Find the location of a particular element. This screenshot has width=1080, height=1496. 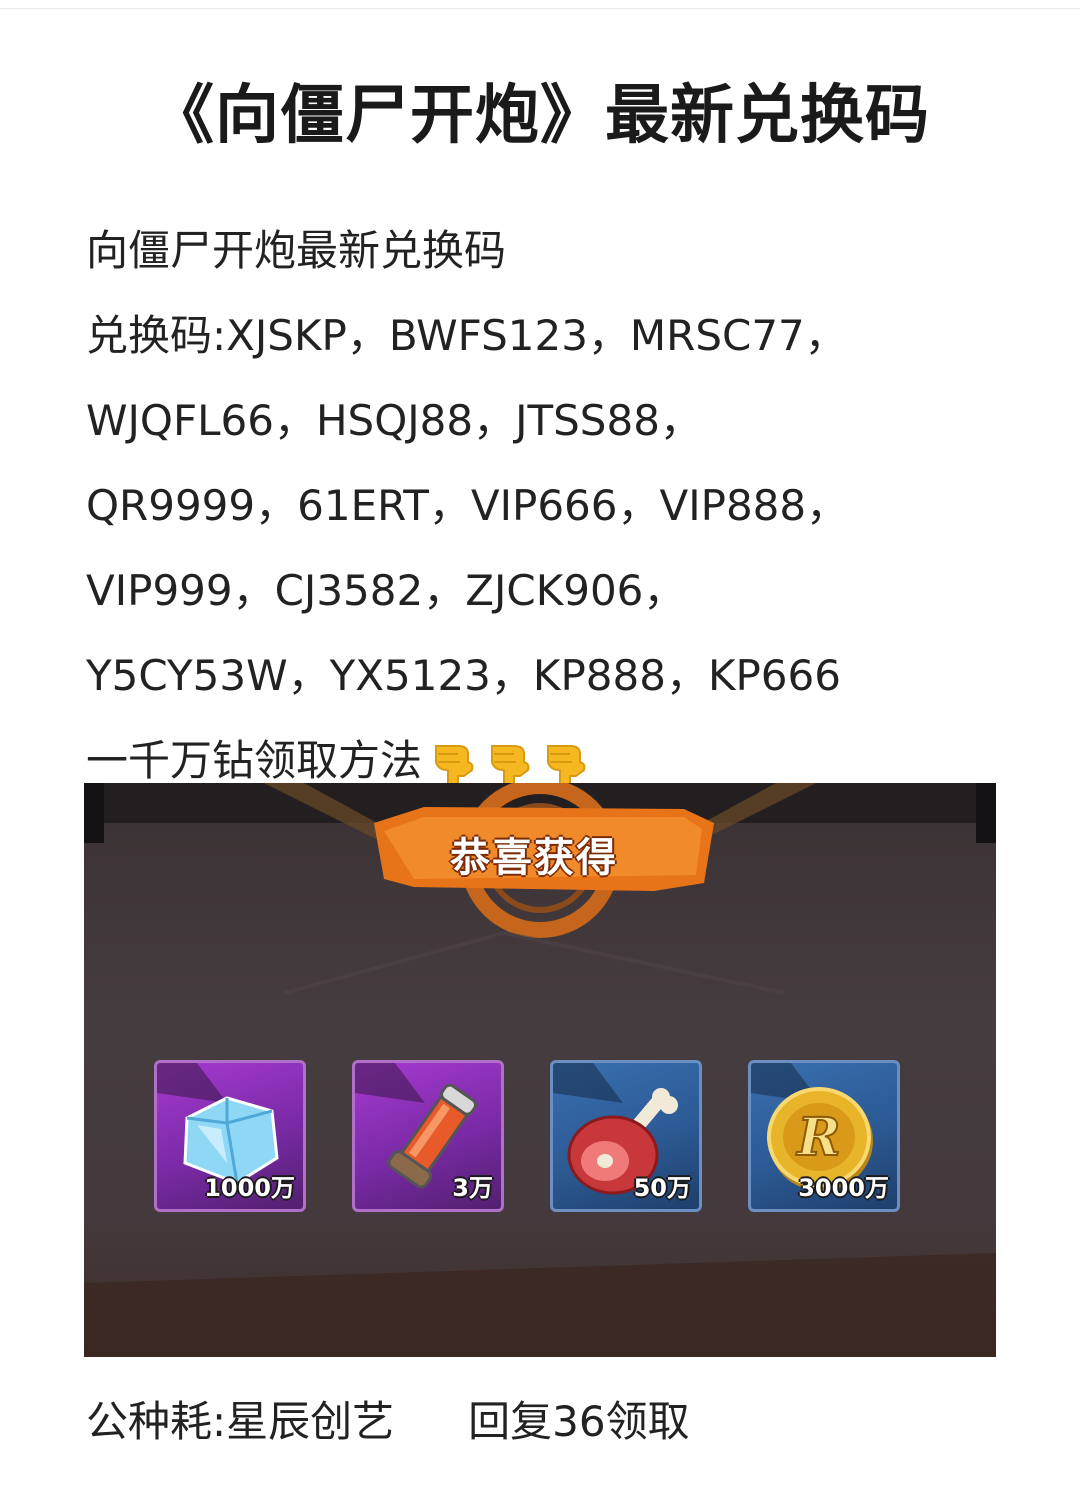

top-divider is located at coordinates (540, 4).